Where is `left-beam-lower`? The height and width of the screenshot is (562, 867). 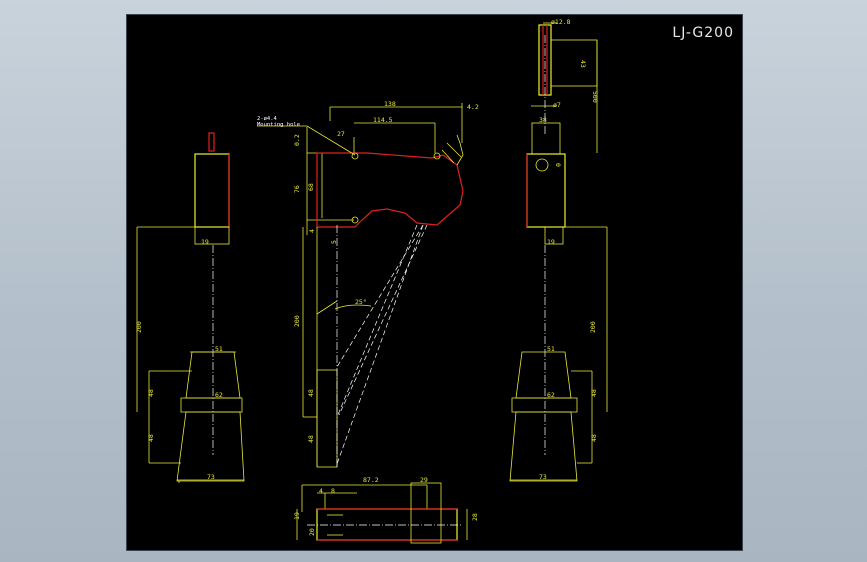
left-beam-lower is located at coordinates (210, 446).